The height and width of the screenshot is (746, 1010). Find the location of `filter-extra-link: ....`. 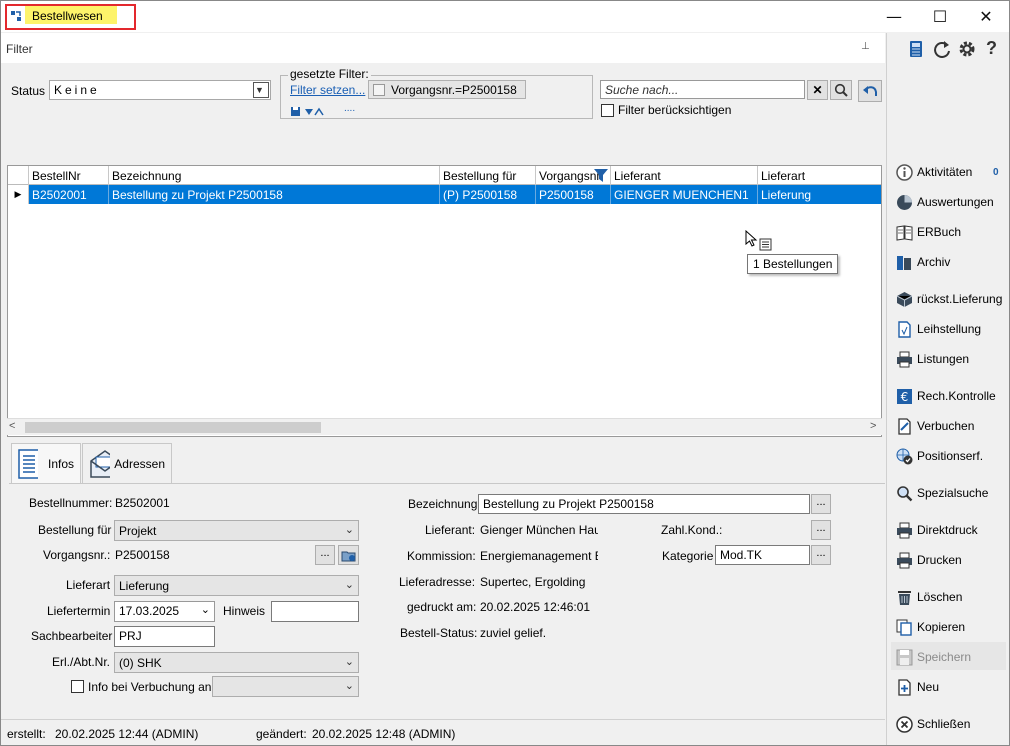

filter-extra-link: .... is located at coordinates (349, 108).